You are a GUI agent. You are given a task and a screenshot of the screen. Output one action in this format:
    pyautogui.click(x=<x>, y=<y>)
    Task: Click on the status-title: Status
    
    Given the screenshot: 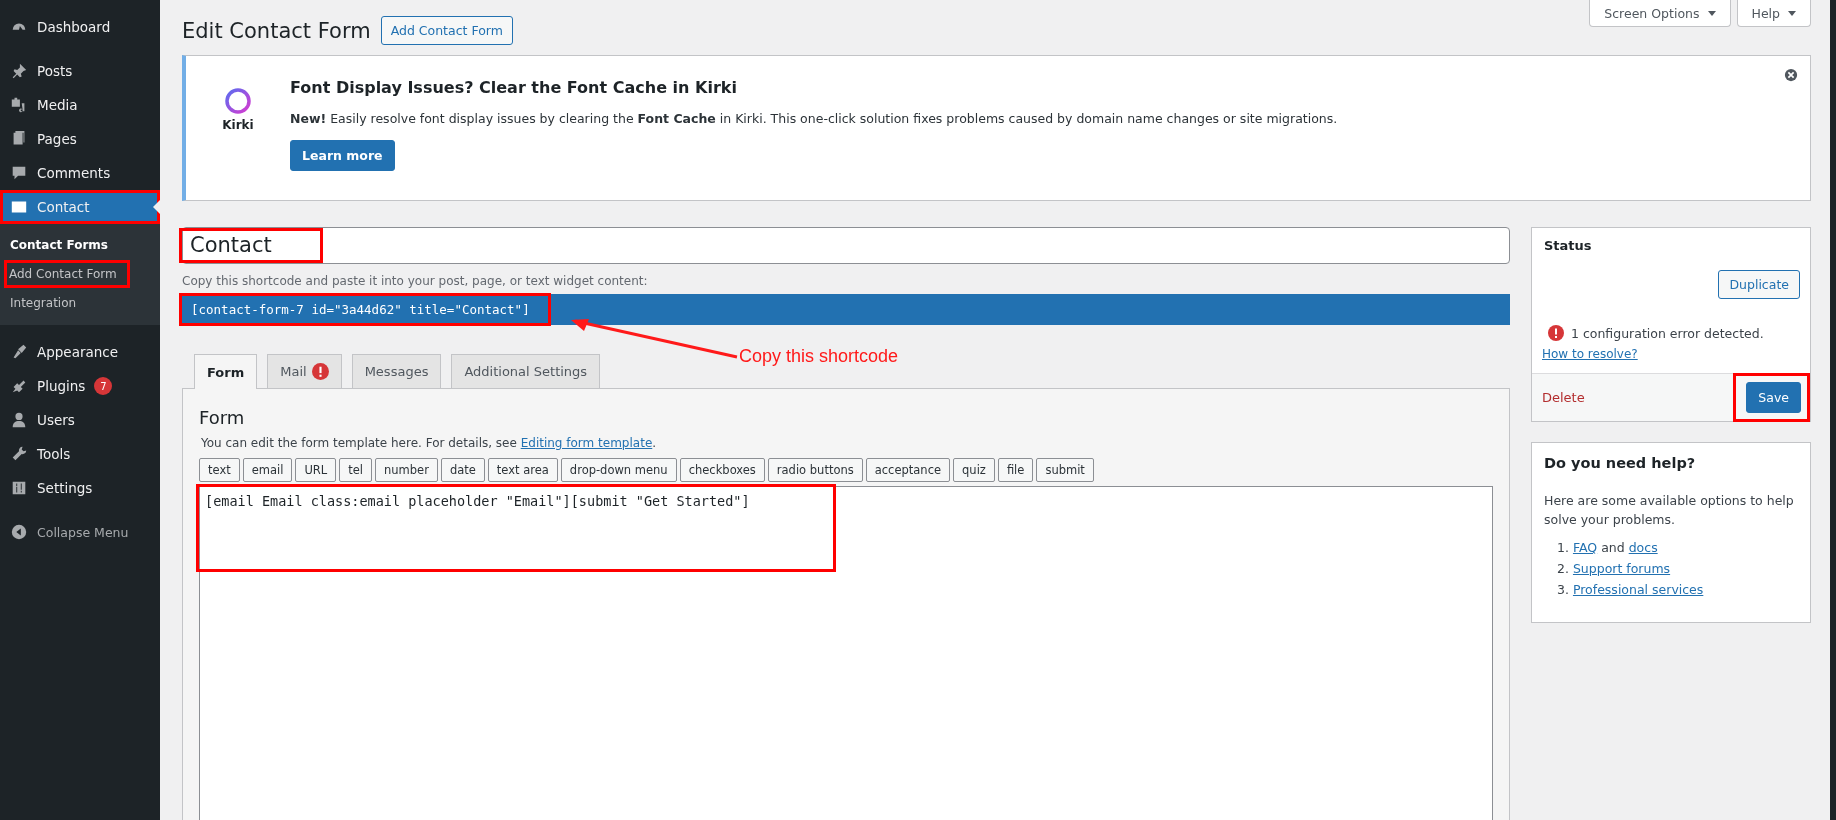 What is the action you would take?
    pyautogui.click(x=1568, y=245)
    